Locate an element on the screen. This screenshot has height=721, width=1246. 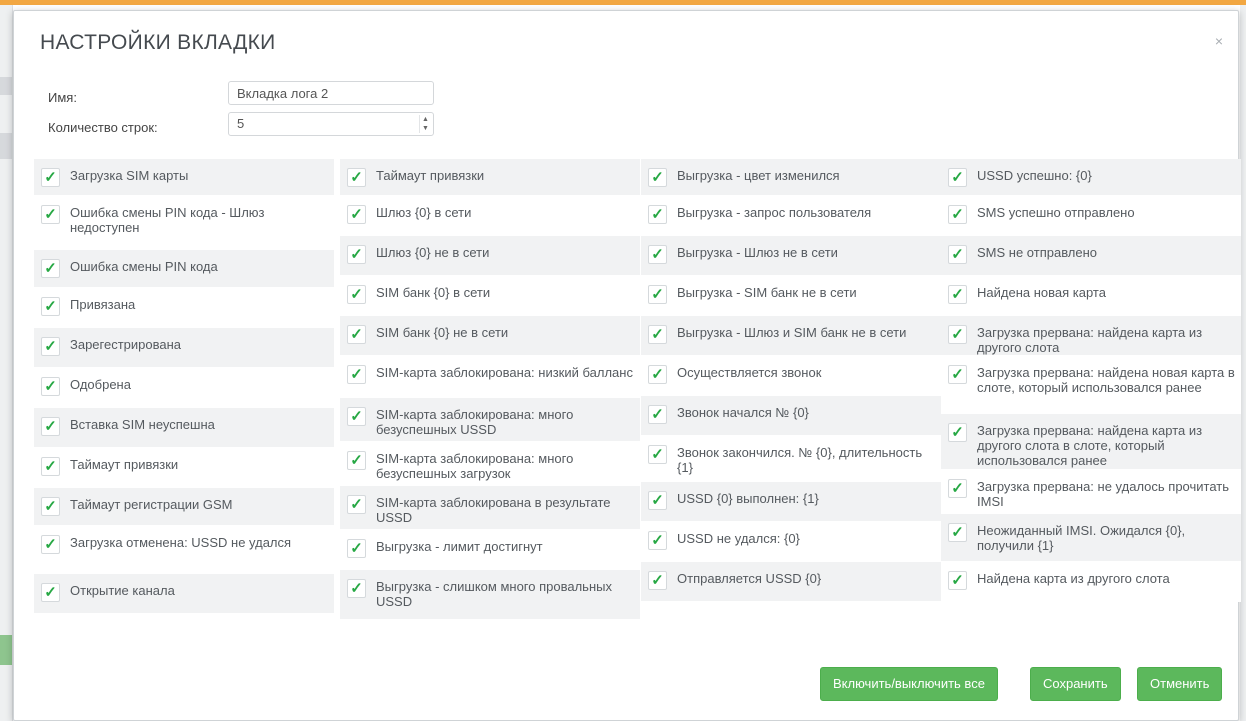
event-option-row: ✓ SIM банк {0} в сети is located at coordinates (490, 296).